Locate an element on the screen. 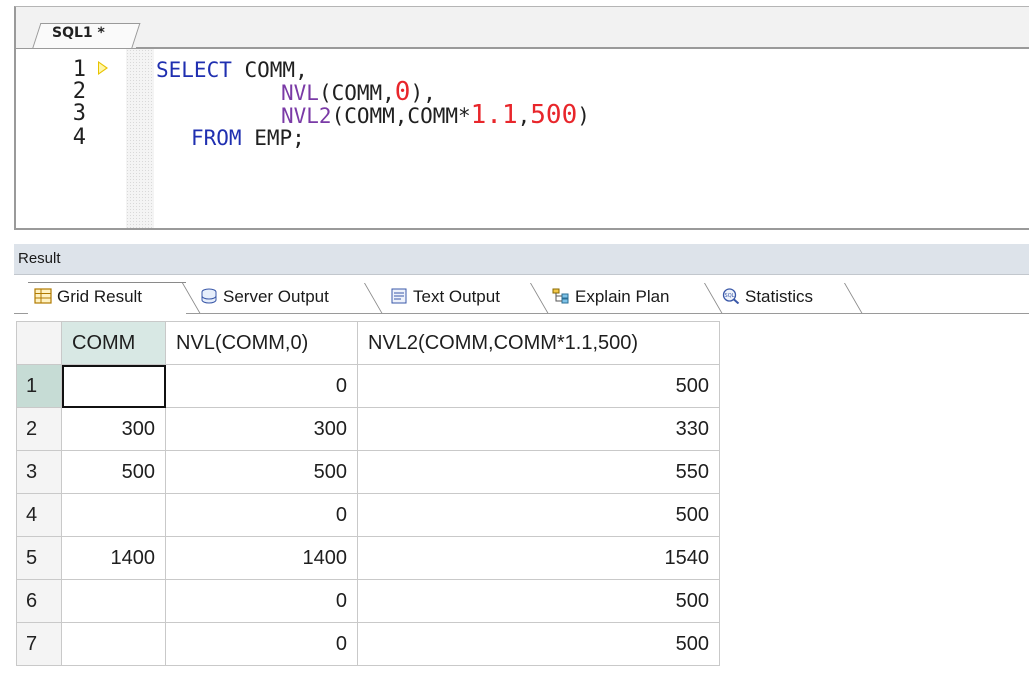 Image resolution: width=1029 pixels, height=689 pixels. tab-sql1-label: SQL1 * is located at coordinates (78, 33).